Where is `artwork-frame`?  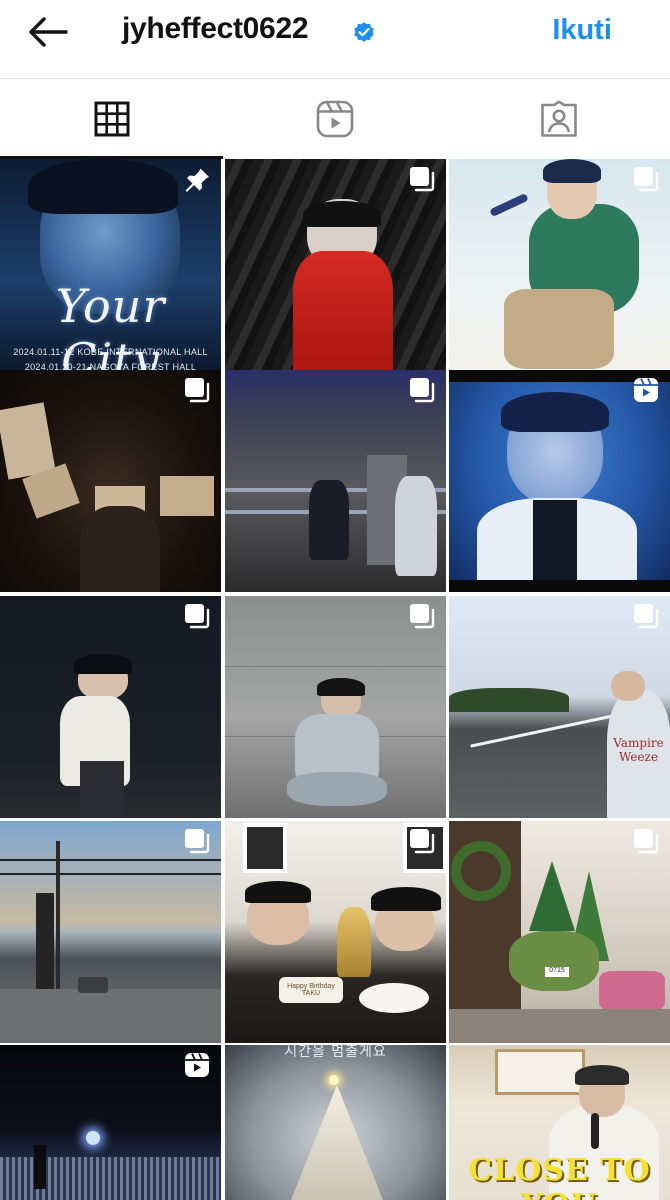 artwork-frame is located at coordinates (187, 496).